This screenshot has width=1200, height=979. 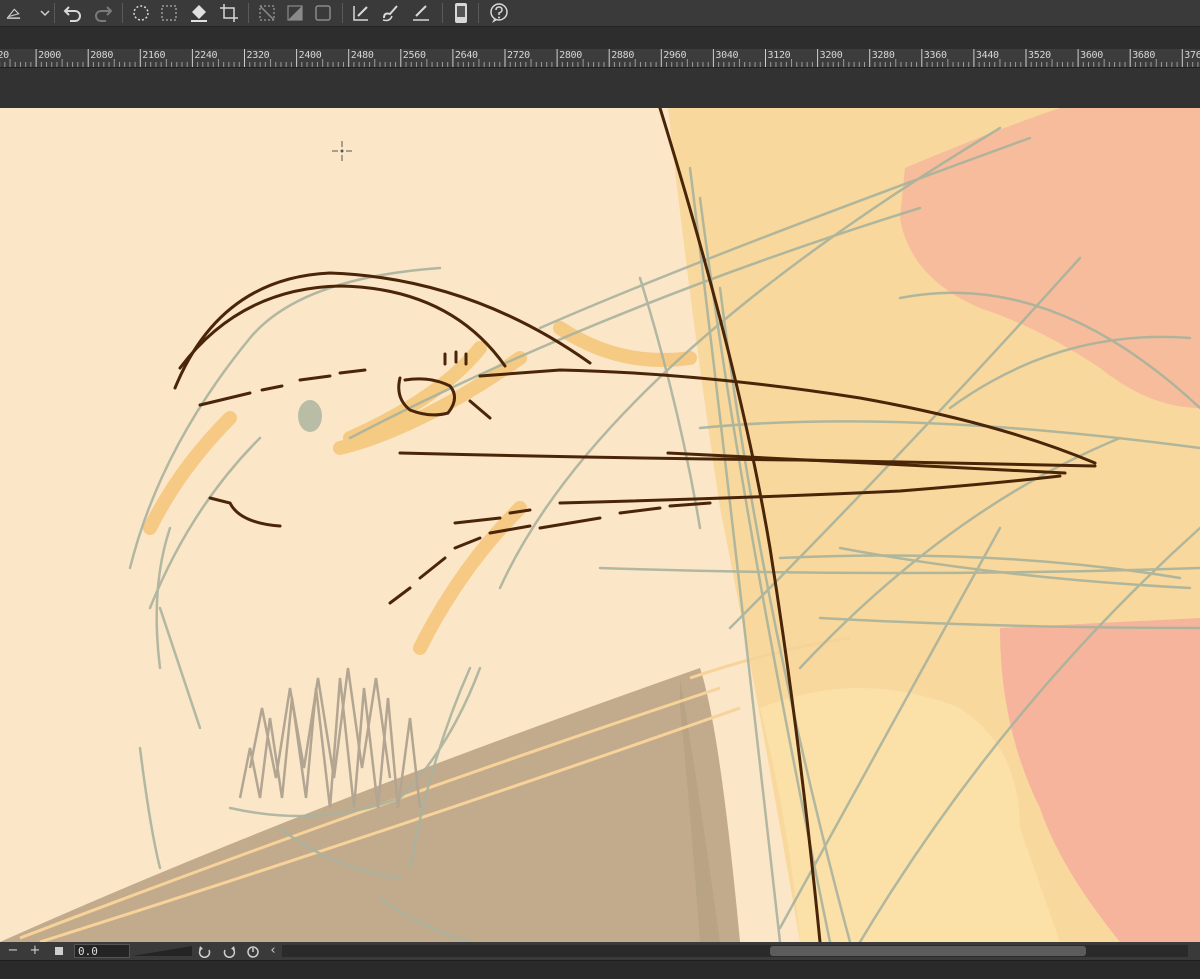 I want to click on transform-icon, so click(x=267, y=13).